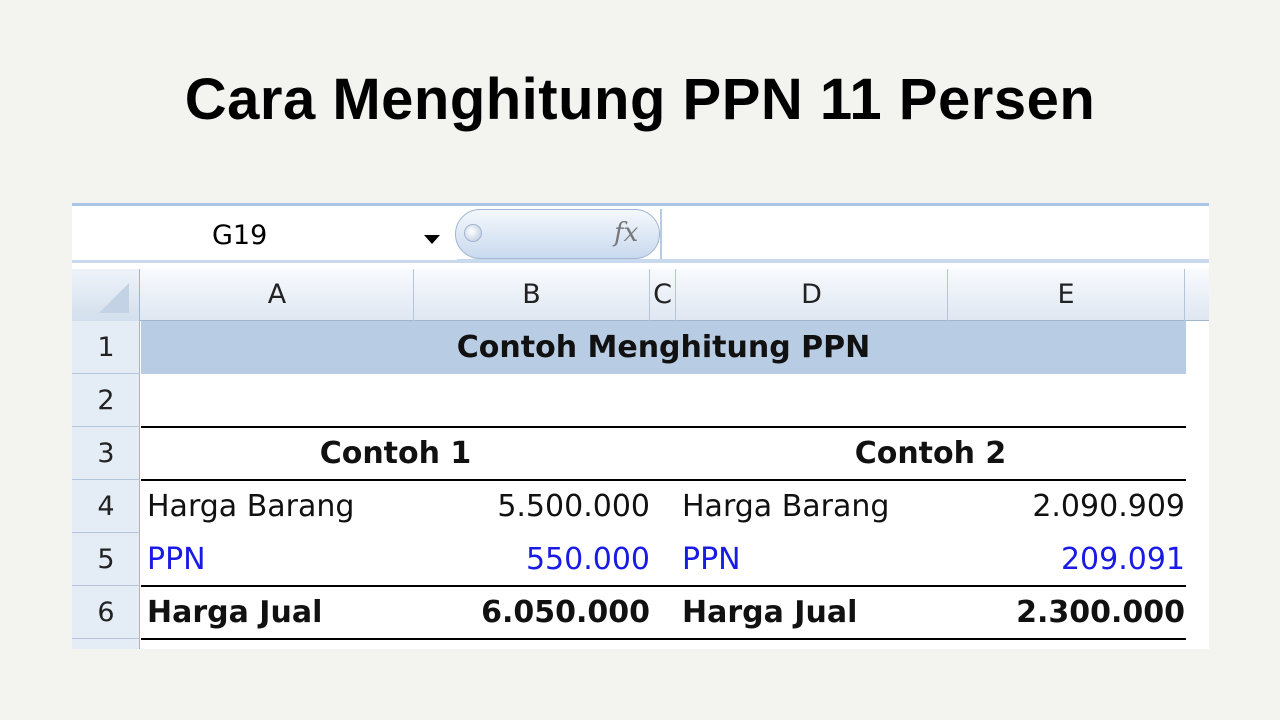 The height and width of the screenshot is (720, 1280). I want to click on example2-harga-jual-value: 2.300.000, so click(1067, 612).